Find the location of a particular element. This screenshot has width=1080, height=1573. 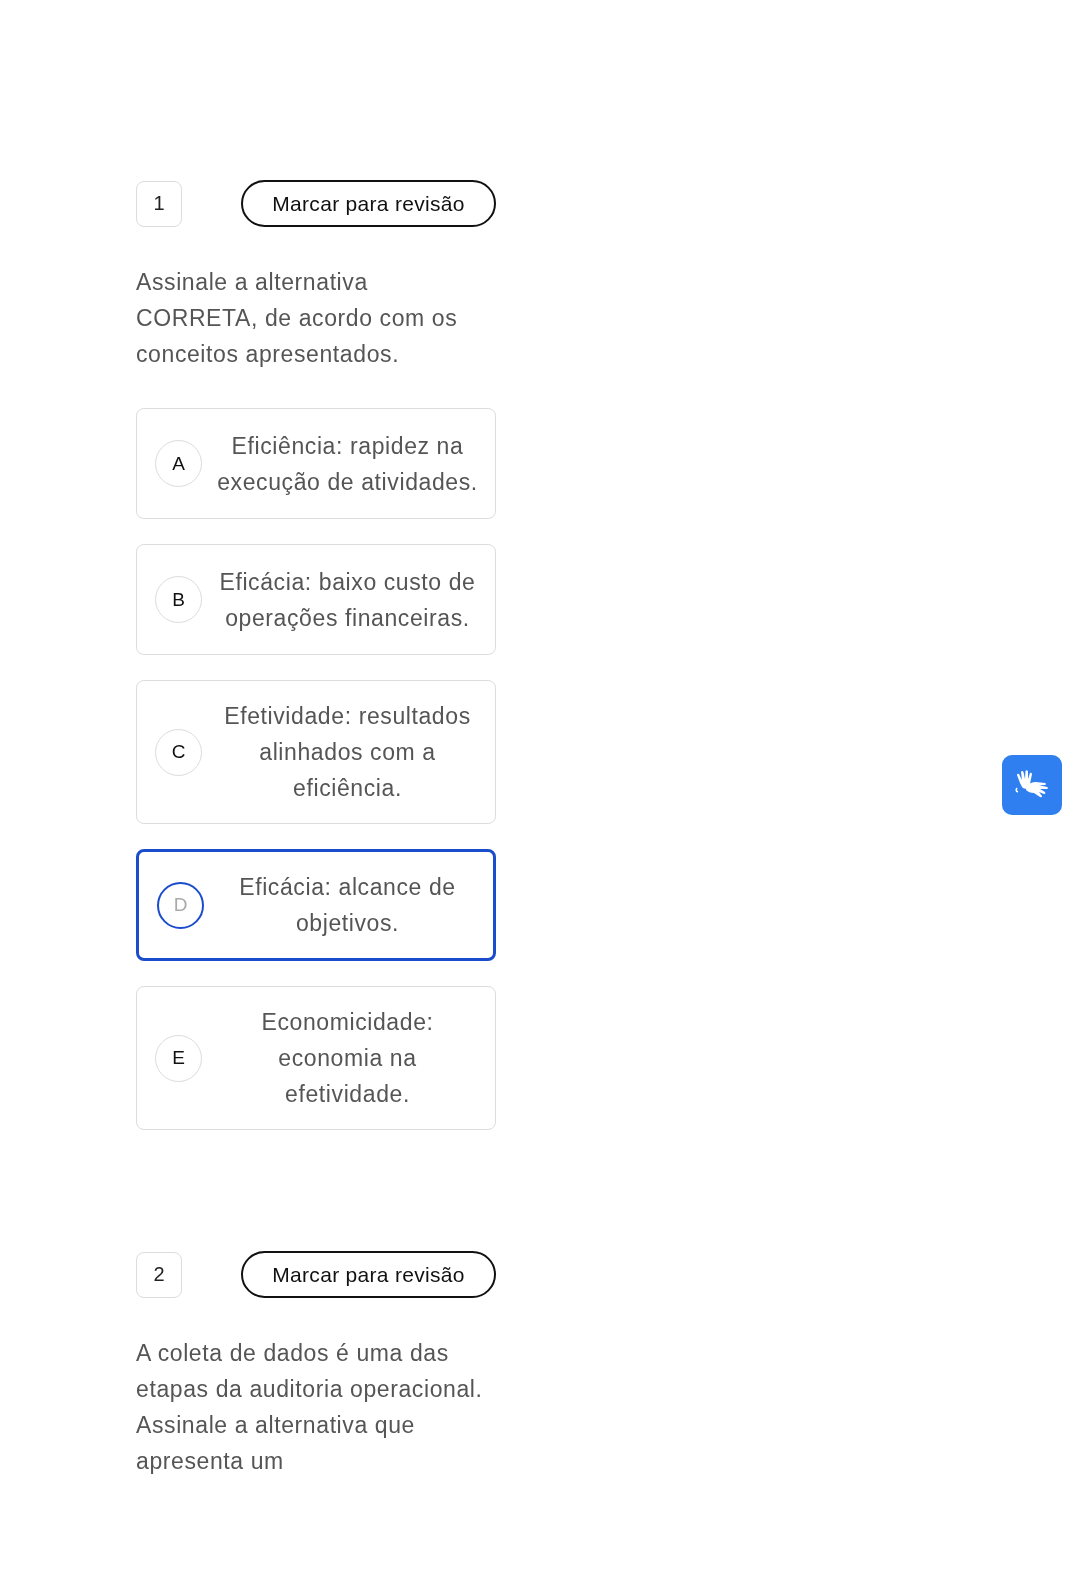

option-text: Eficácia: baixo custo de operações financeiras. is located at coordinates (347, 600).